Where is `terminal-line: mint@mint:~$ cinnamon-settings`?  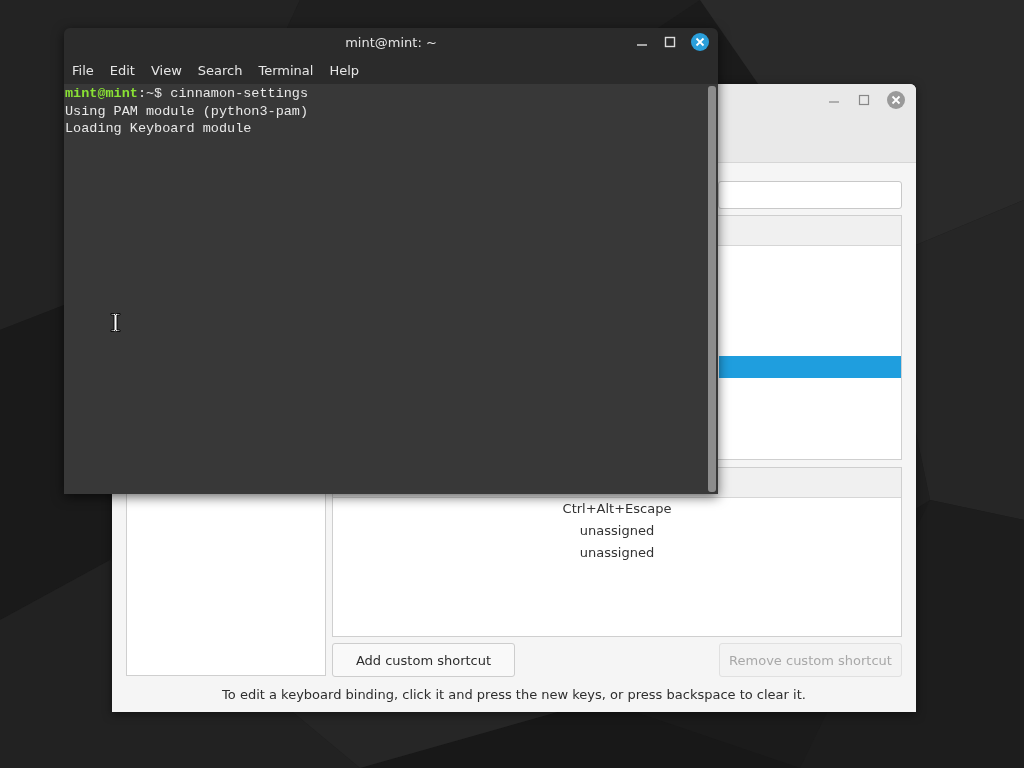 terminal-line: mint@mint:~$ cinnamon-settings is located at coordinates (187, 94).